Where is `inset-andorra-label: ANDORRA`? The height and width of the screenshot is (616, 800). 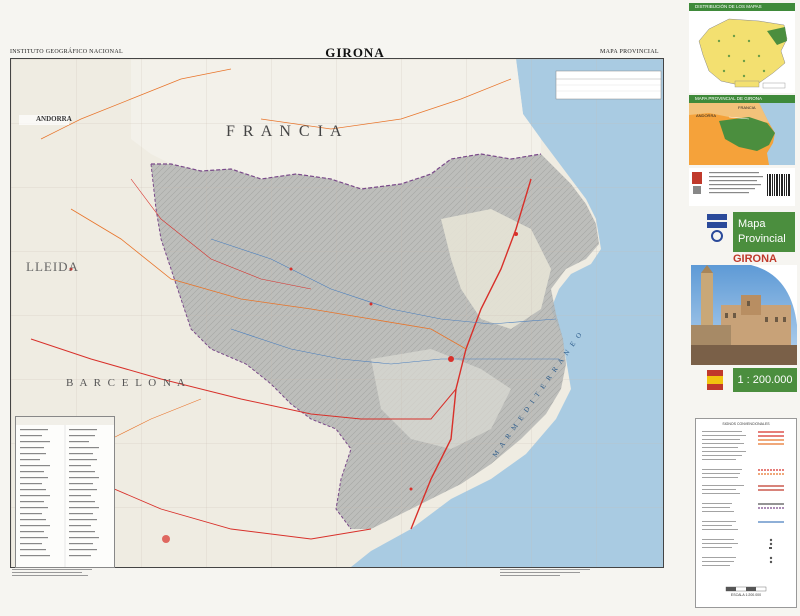
inset-andorra-label: ANDORRA is located at coordinates (706, 115).